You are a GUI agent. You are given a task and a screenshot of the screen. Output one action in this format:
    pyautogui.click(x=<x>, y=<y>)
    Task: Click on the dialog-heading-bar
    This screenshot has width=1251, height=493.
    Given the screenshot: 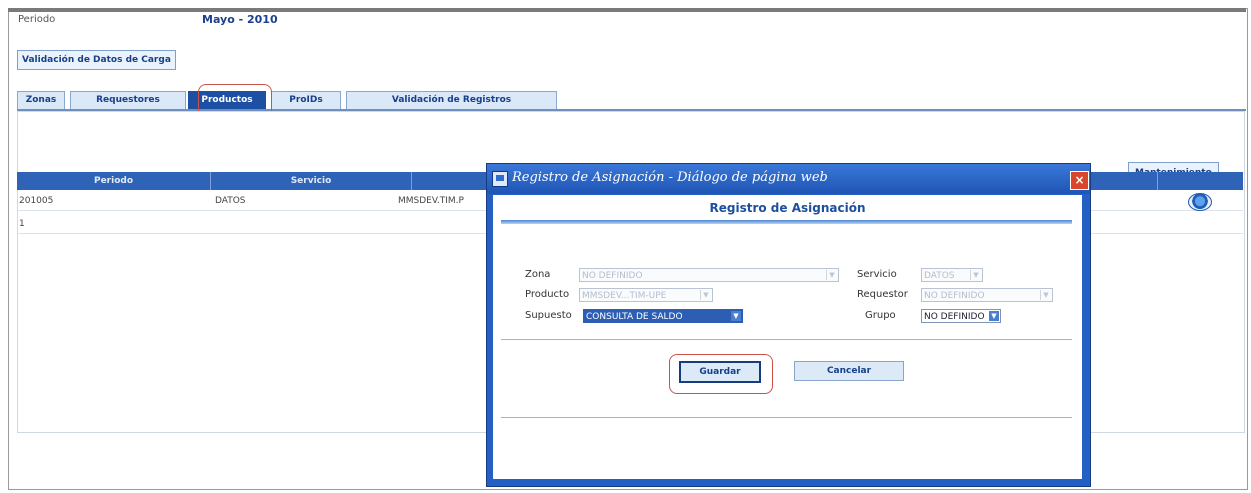 What is the action you would take?
    pyautogui.click(x=786, y=222)
    